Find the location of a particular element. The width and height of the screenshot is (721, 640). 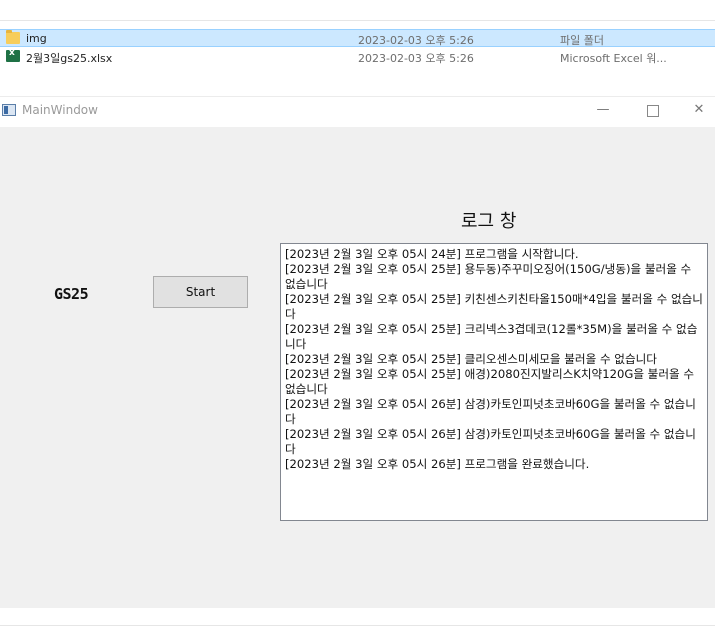

file-name: img is located at coordinates (36, 38).